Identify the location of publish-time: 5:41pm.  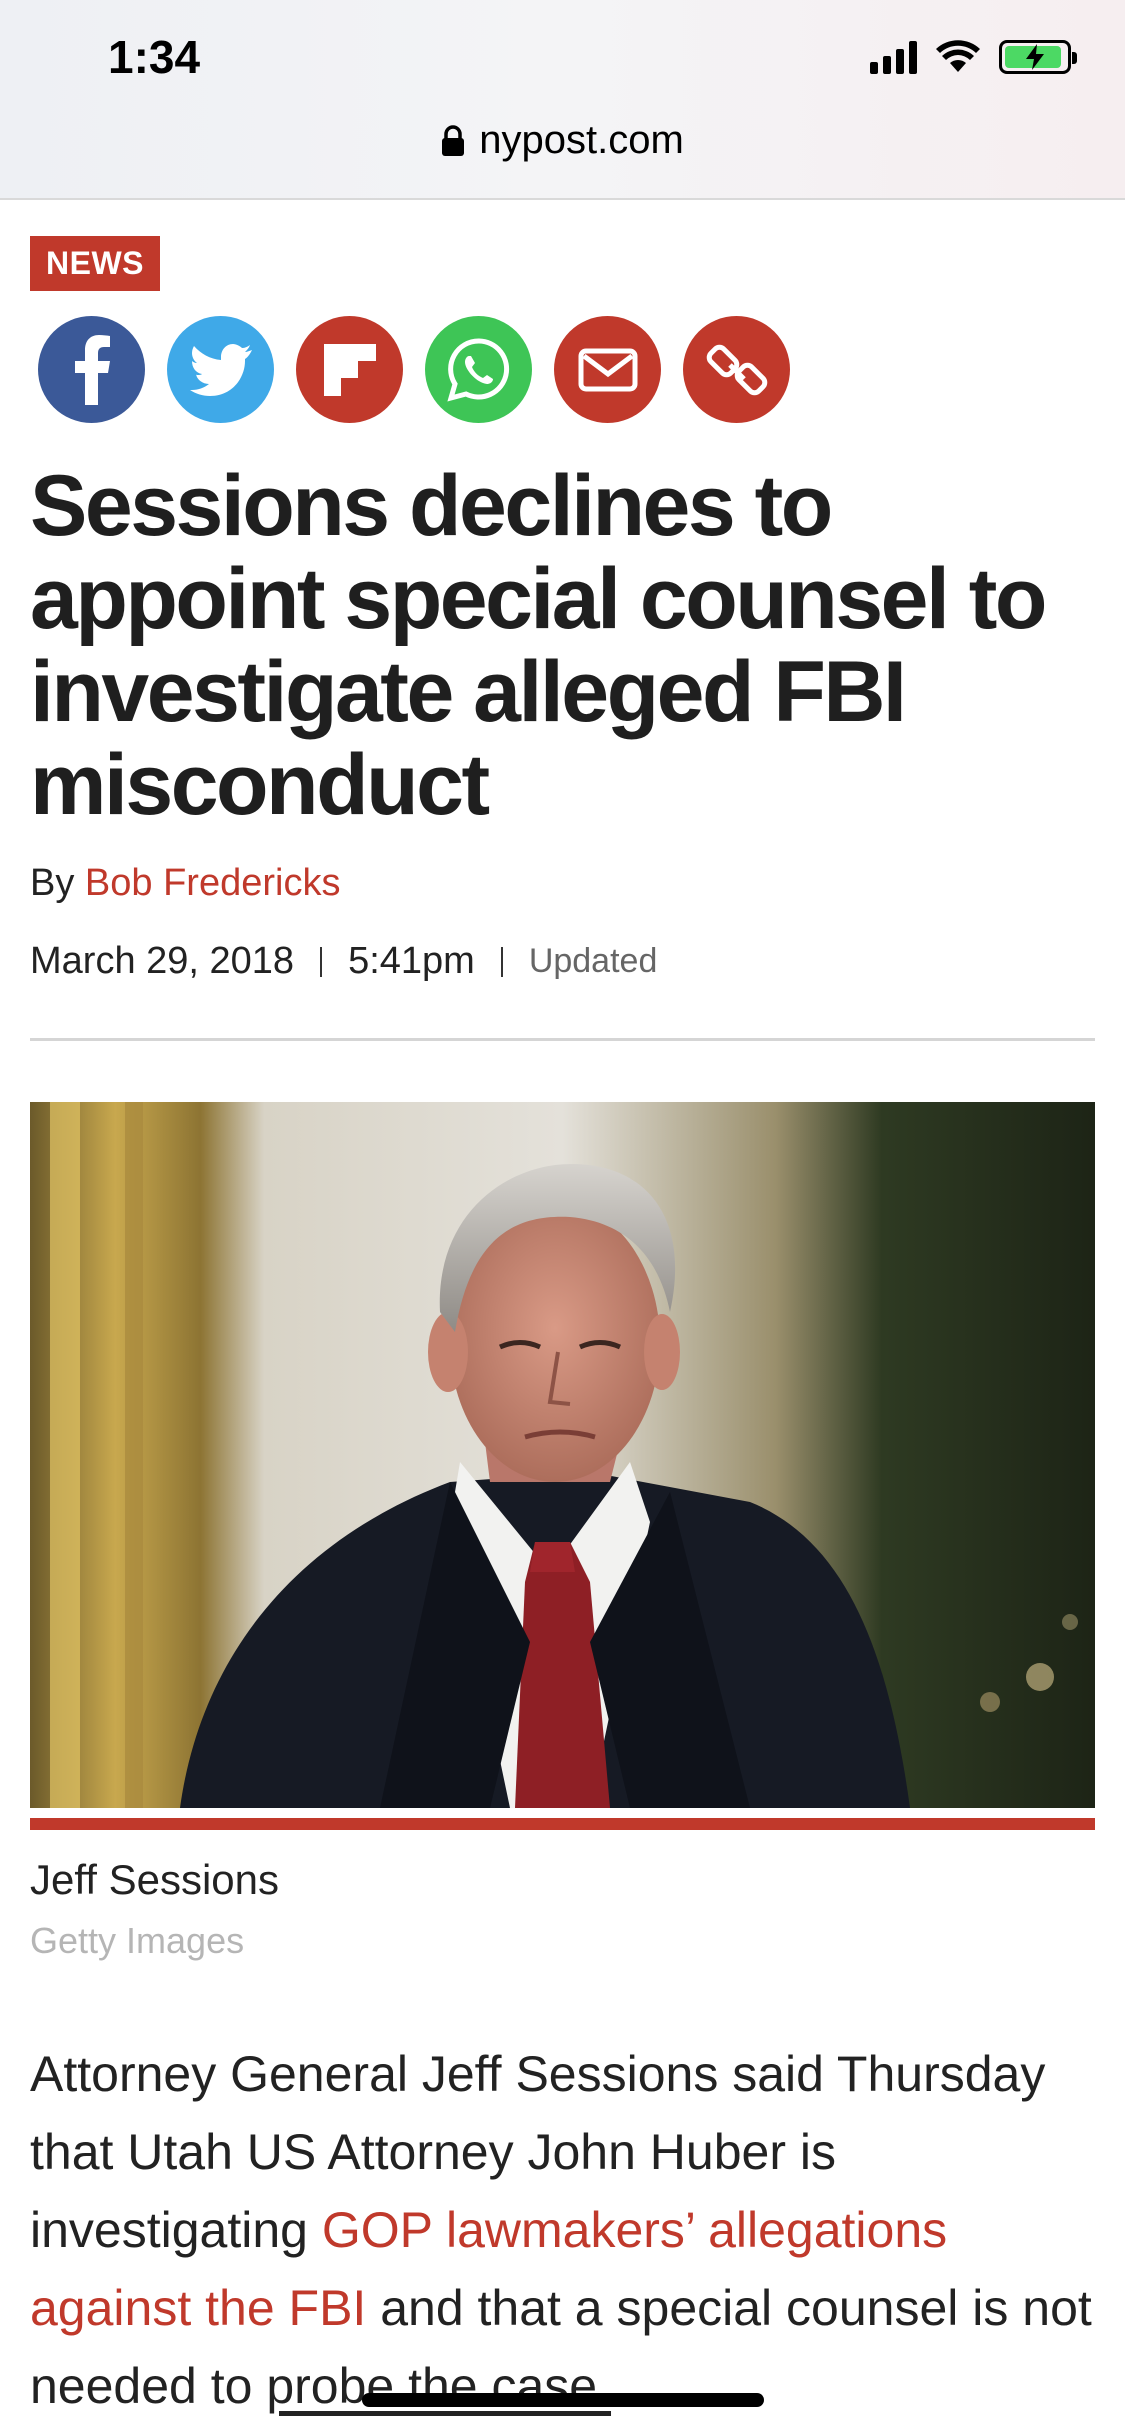
(411, 961).